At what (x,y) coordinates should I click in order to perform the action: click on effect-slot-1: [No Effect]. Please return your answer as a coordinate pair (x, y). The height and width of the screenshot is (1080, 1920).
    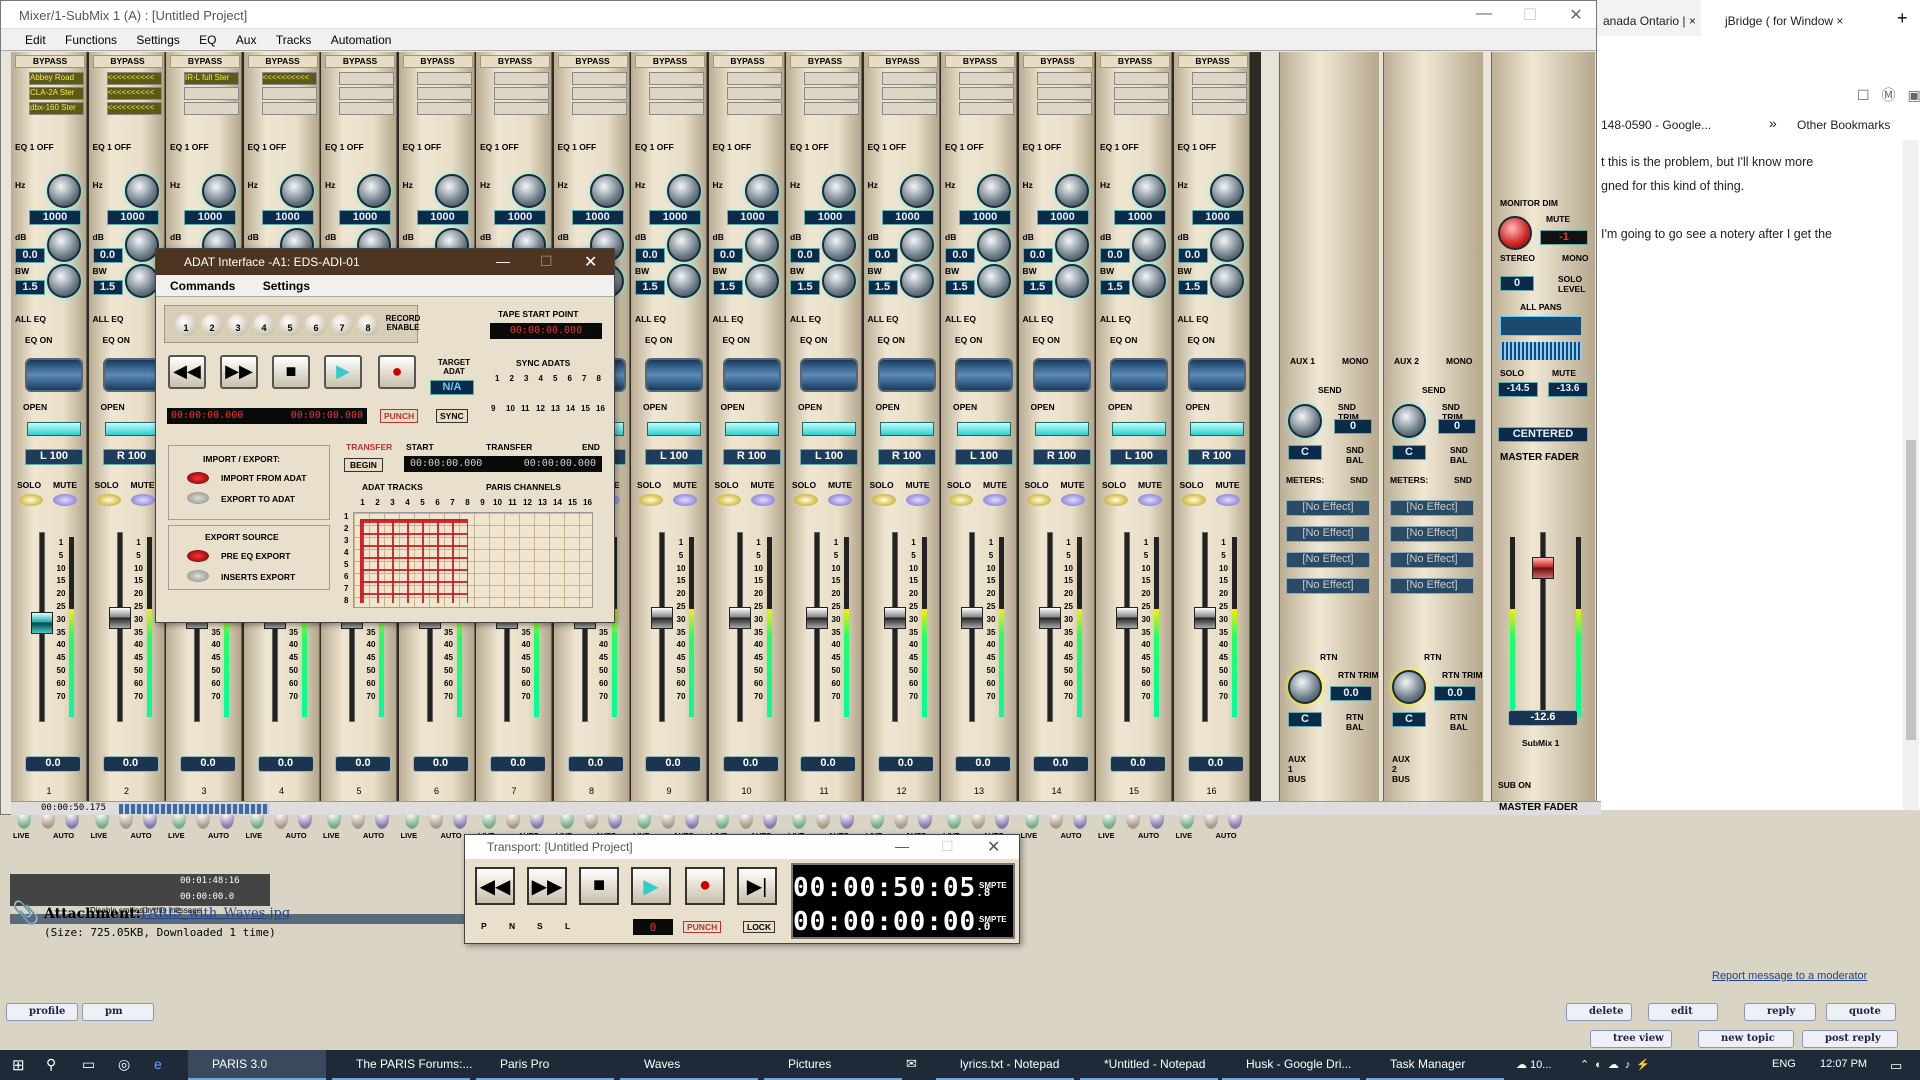
    Looking at the image, I should click on (1432, 508).